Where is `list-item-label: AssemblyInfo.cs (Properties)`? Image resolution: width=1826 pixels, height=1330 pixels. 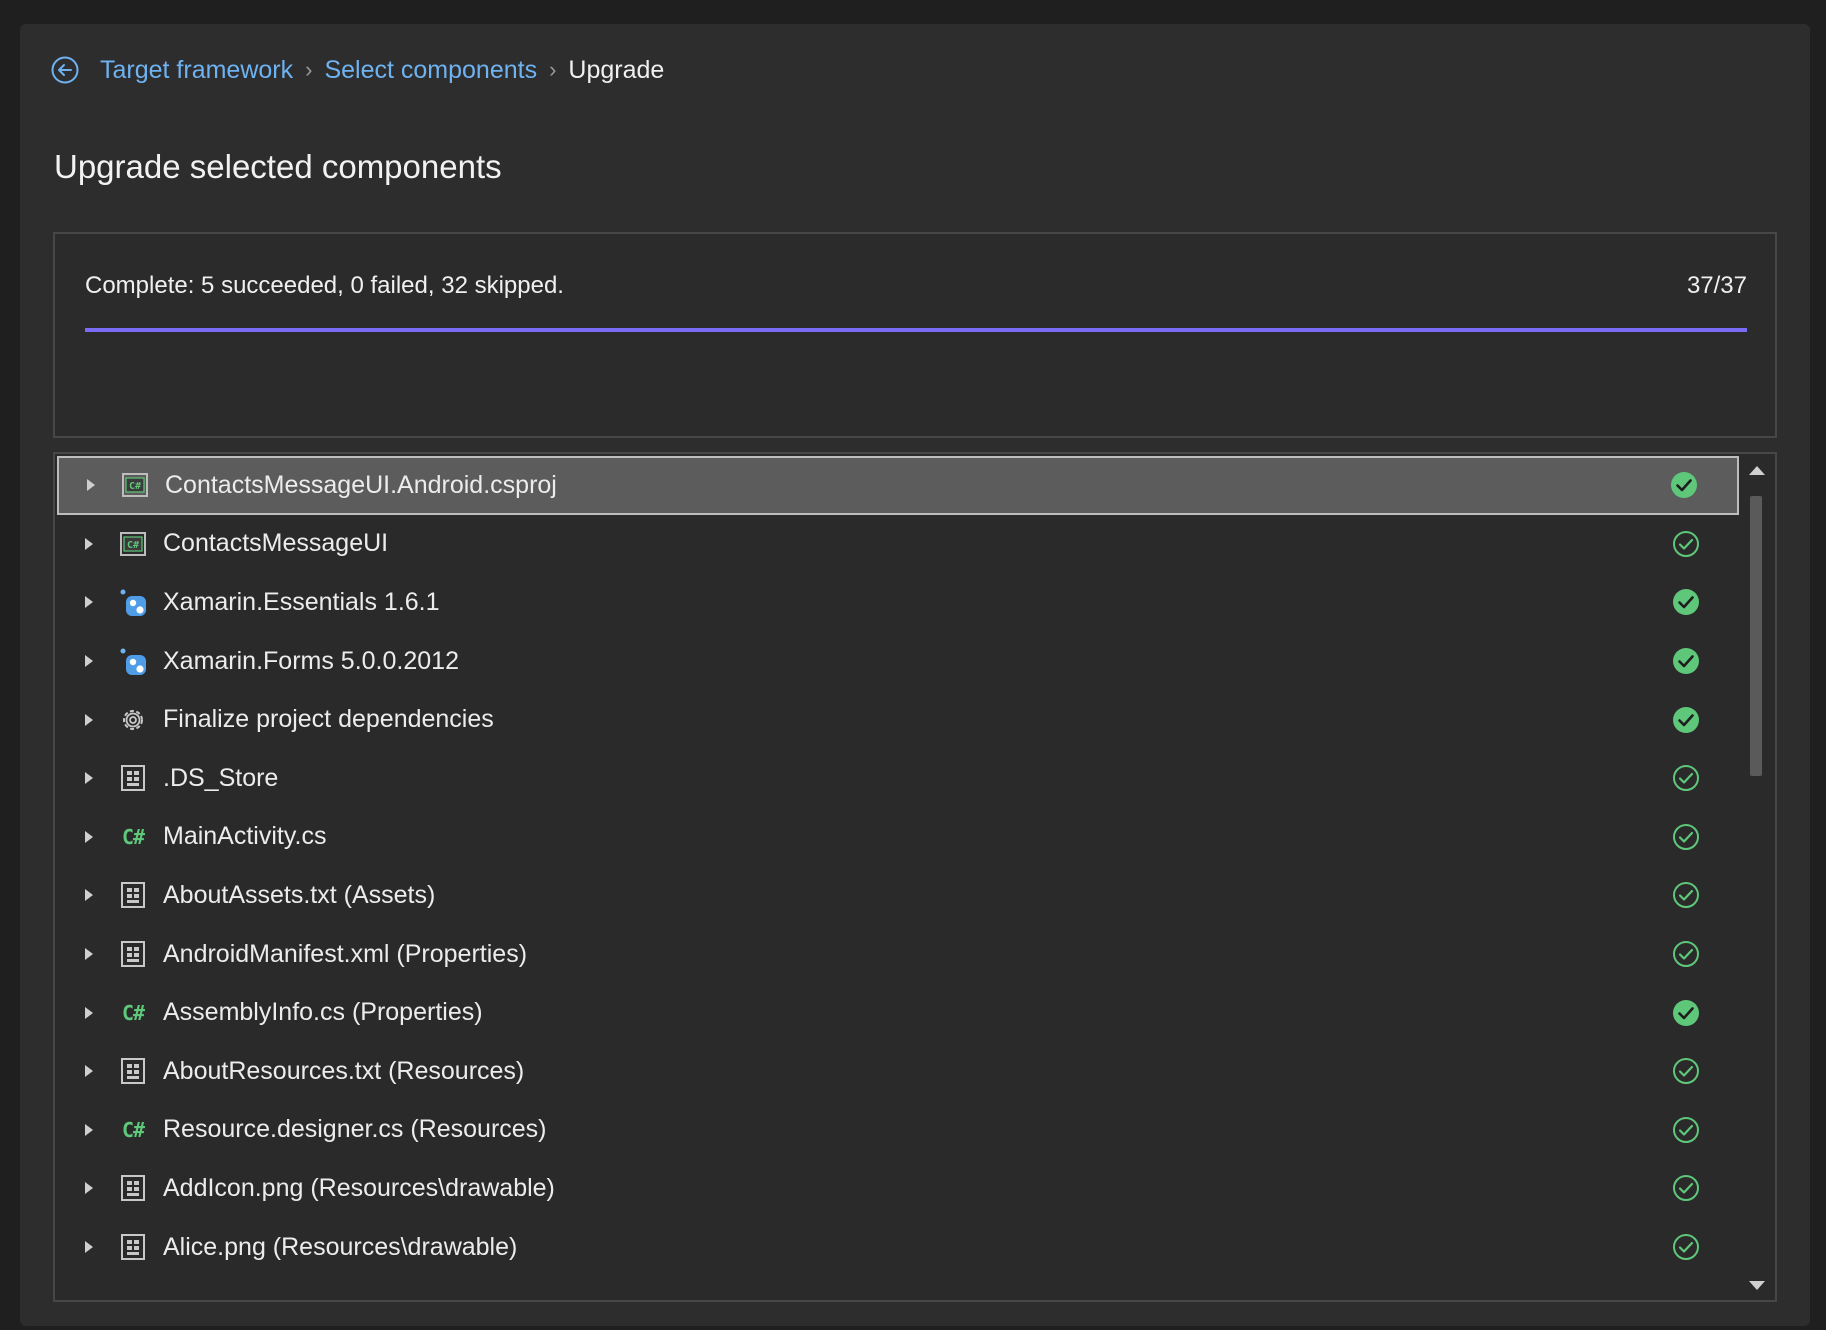
list-item-label: AssemblyInfo.cs (Properties) is located at coordinates (323, 1012).